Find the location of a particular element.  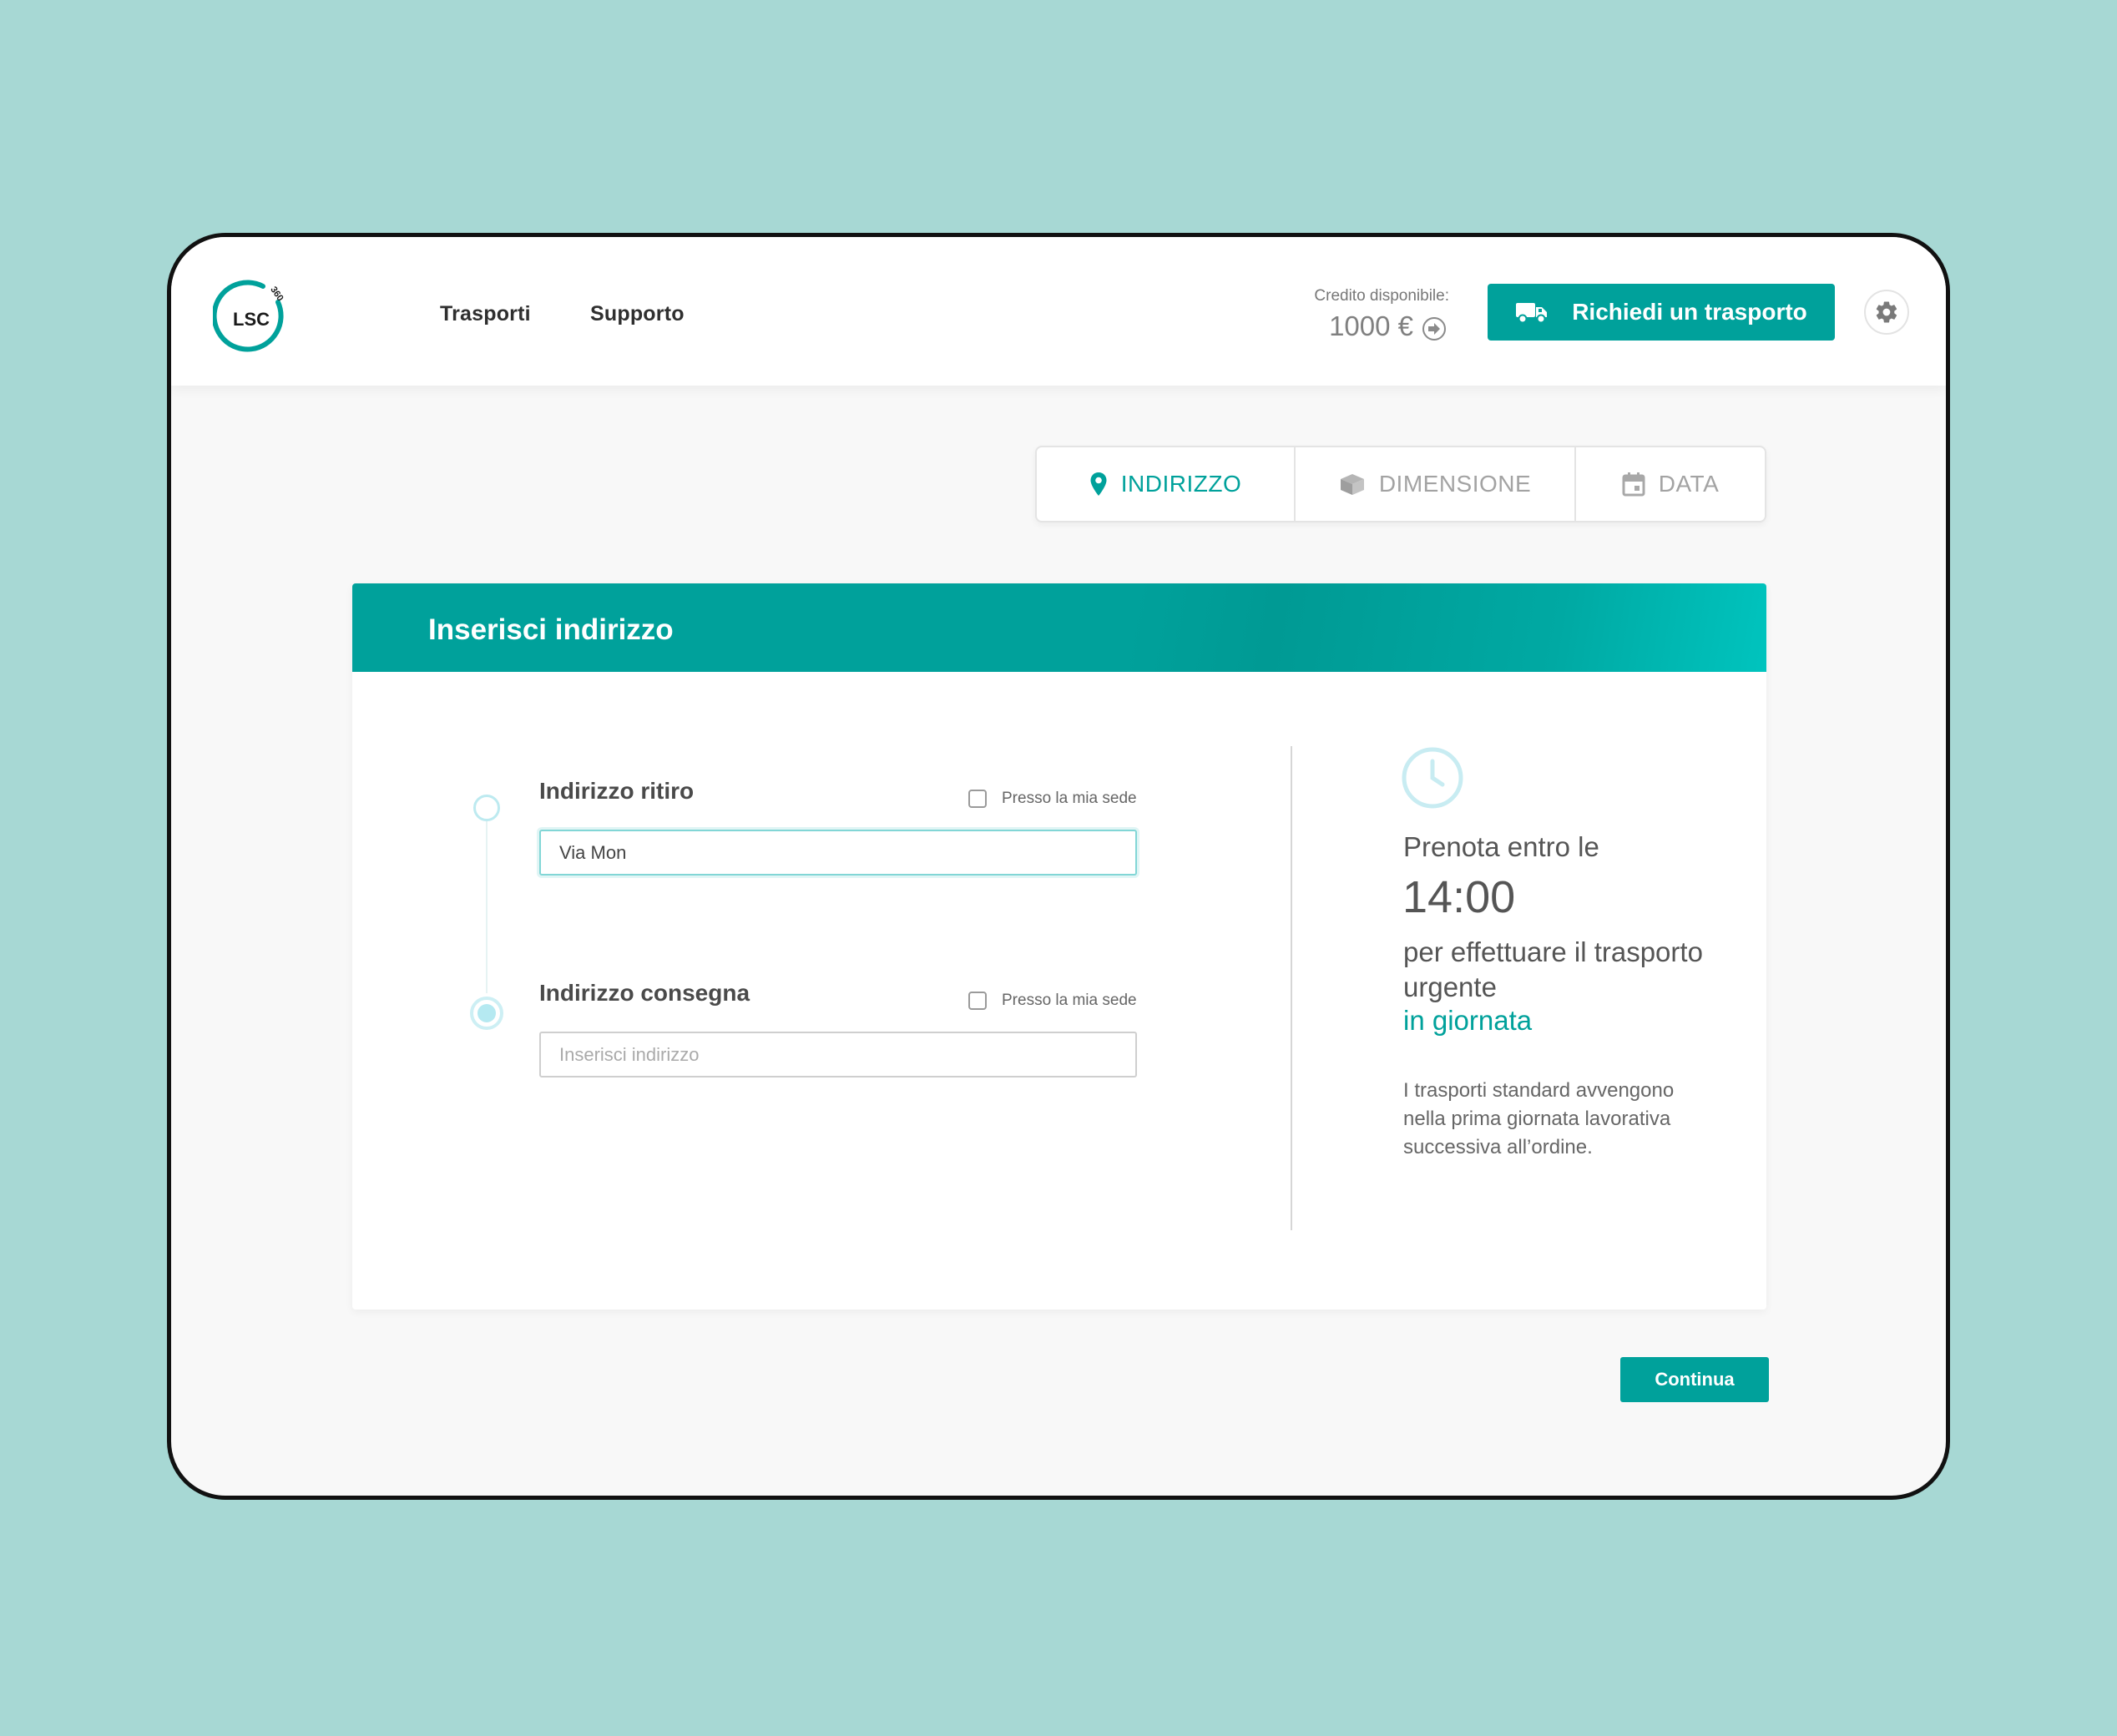

tab-data: DATA is located at coordinates (1671, 484).